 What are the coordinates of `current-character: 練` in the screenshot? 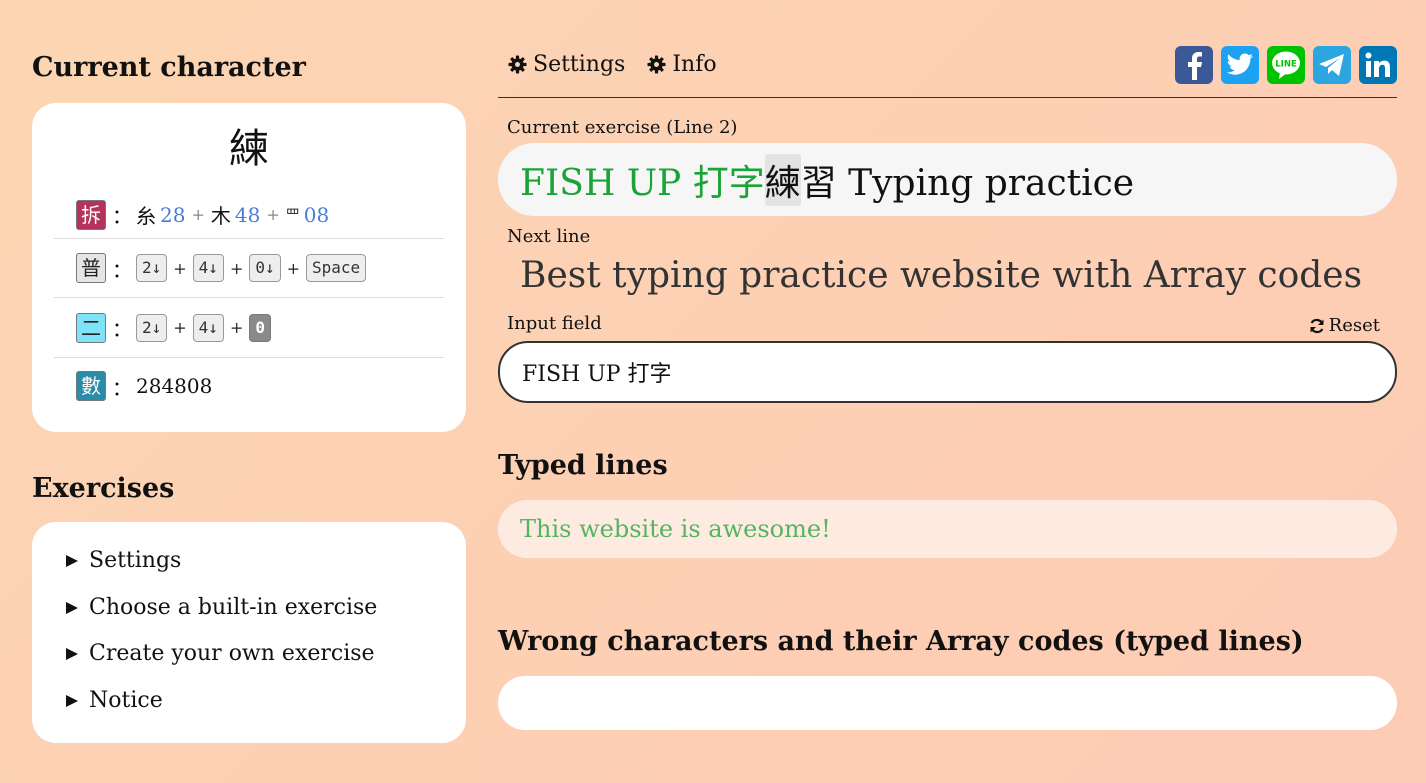 It's located at (249, 149).